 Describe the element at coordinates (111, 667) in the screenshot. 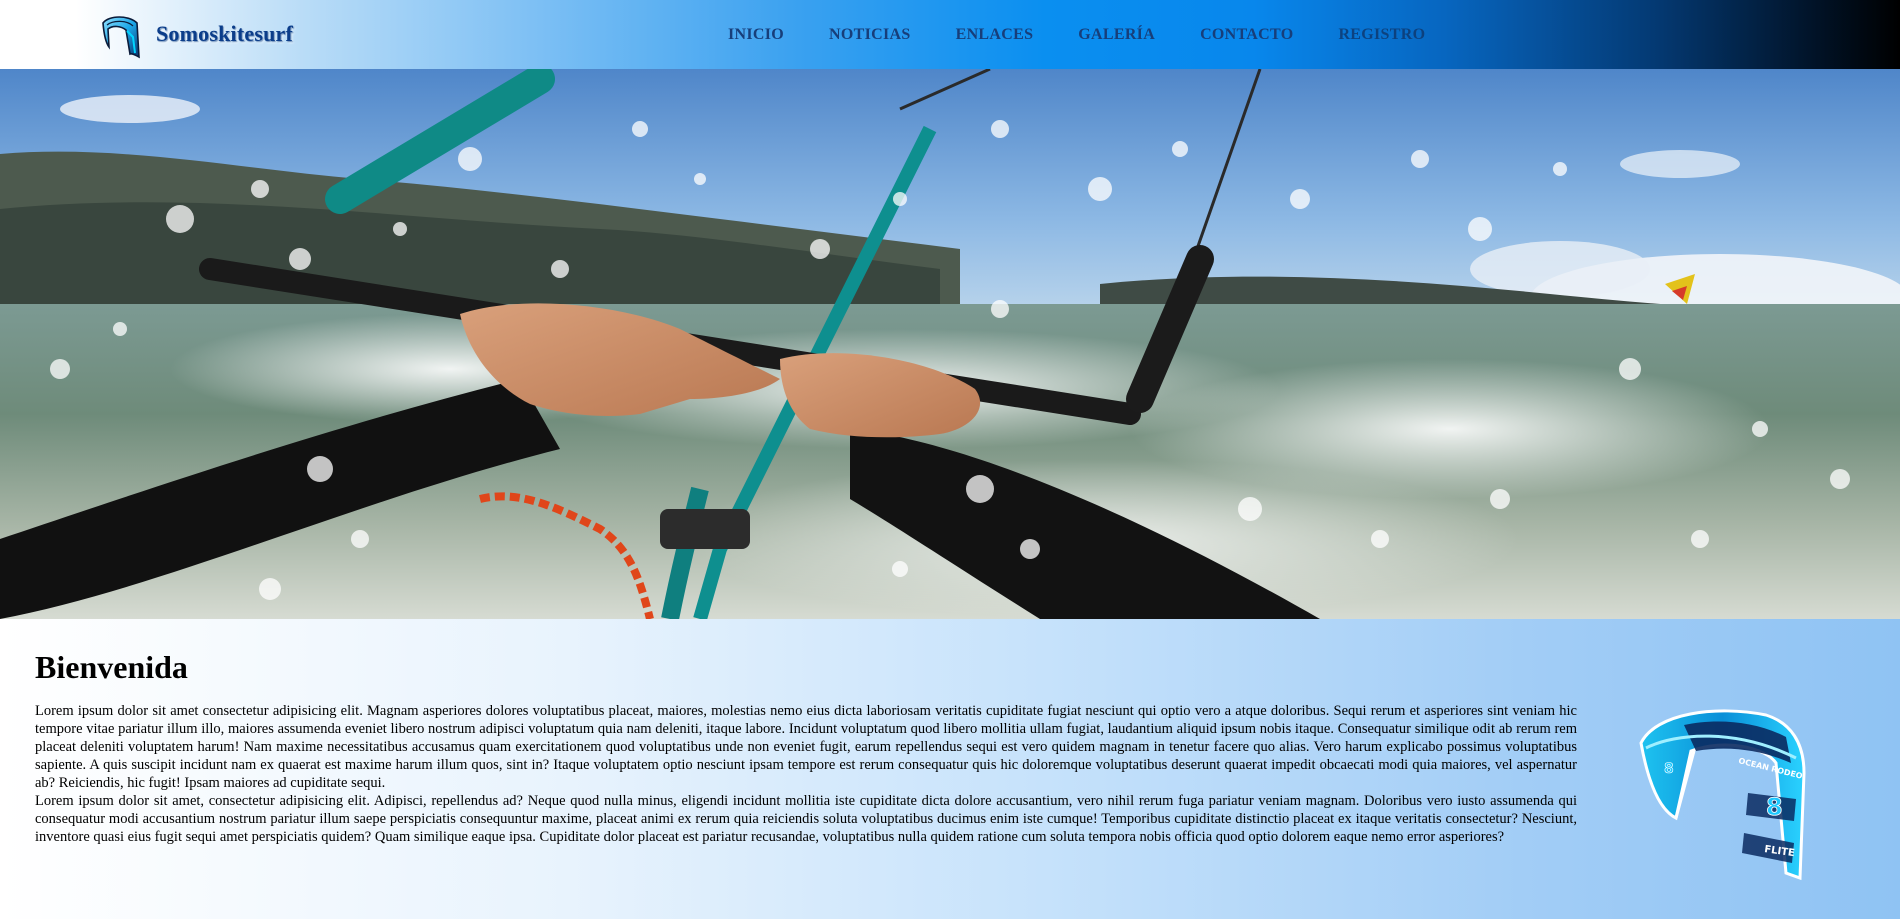

I see `page-title: Bienvenida` at that location.